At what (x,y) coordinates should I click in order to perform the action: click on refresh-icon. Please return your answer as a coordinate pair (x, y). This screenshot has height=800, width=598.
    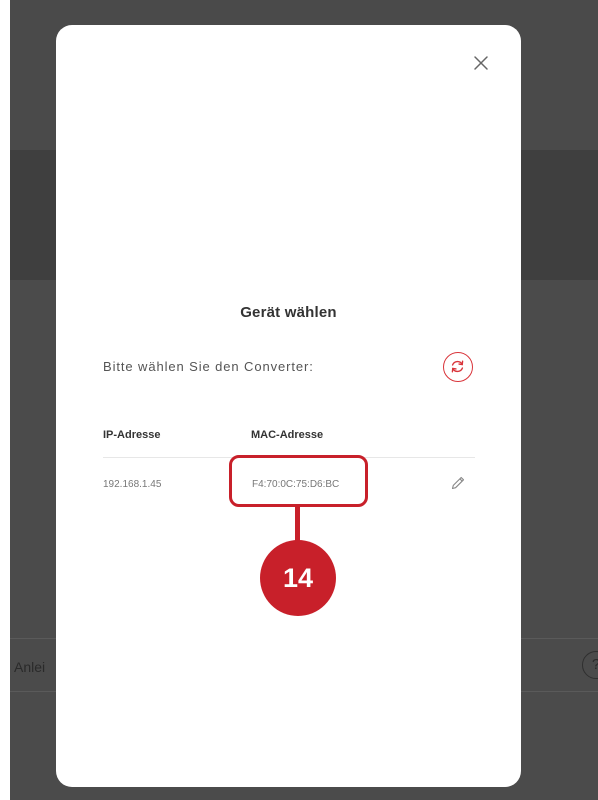
    Looking at the image, I should click on (457, 366).